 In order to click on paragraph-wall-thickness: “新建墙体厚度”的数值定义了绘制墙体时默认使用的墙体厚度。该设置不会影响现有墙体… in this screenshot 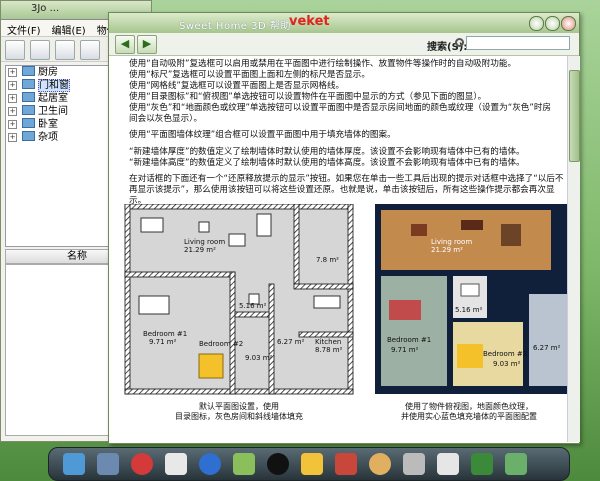, I will do `click(327, 152)`.